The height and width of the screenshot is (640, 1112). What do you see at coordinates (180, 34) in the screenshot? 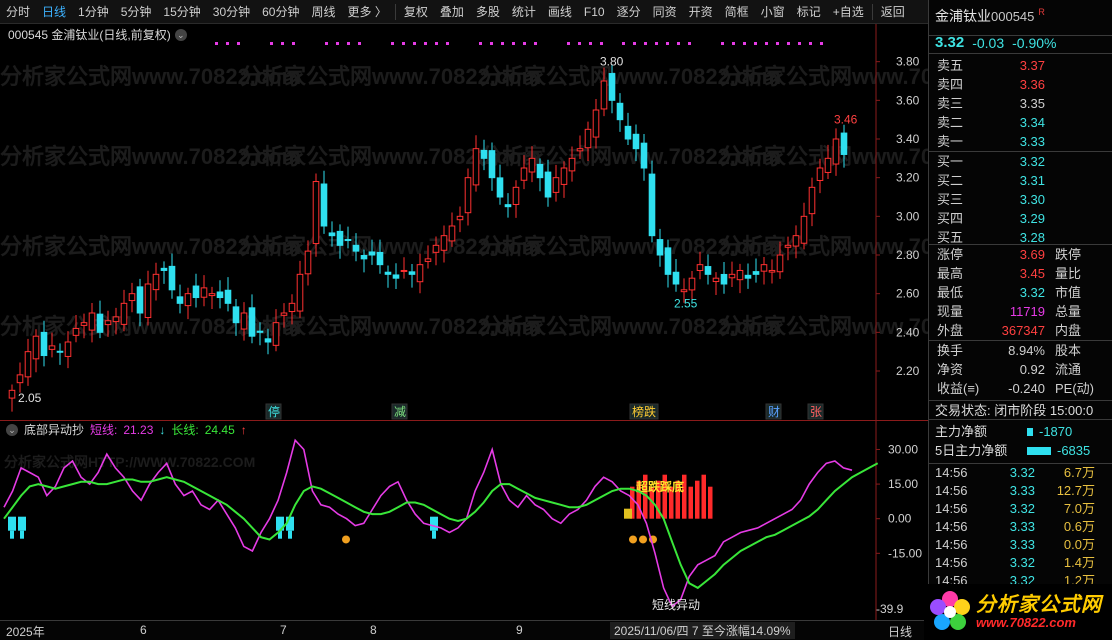
I see `chevron-down-icon: ⌄` at bounding box center [180, 34].